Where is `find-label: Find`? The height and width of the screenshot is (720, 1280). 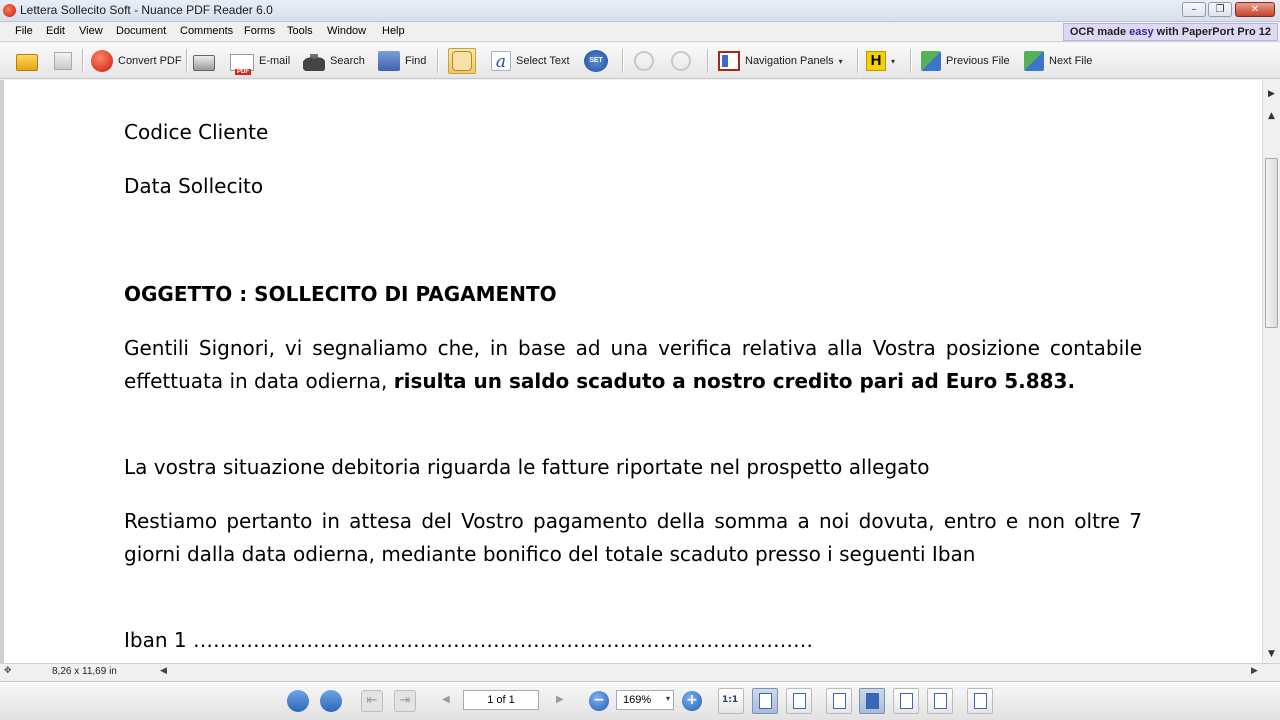
find-label: Find is located at coordinates (416, 61).